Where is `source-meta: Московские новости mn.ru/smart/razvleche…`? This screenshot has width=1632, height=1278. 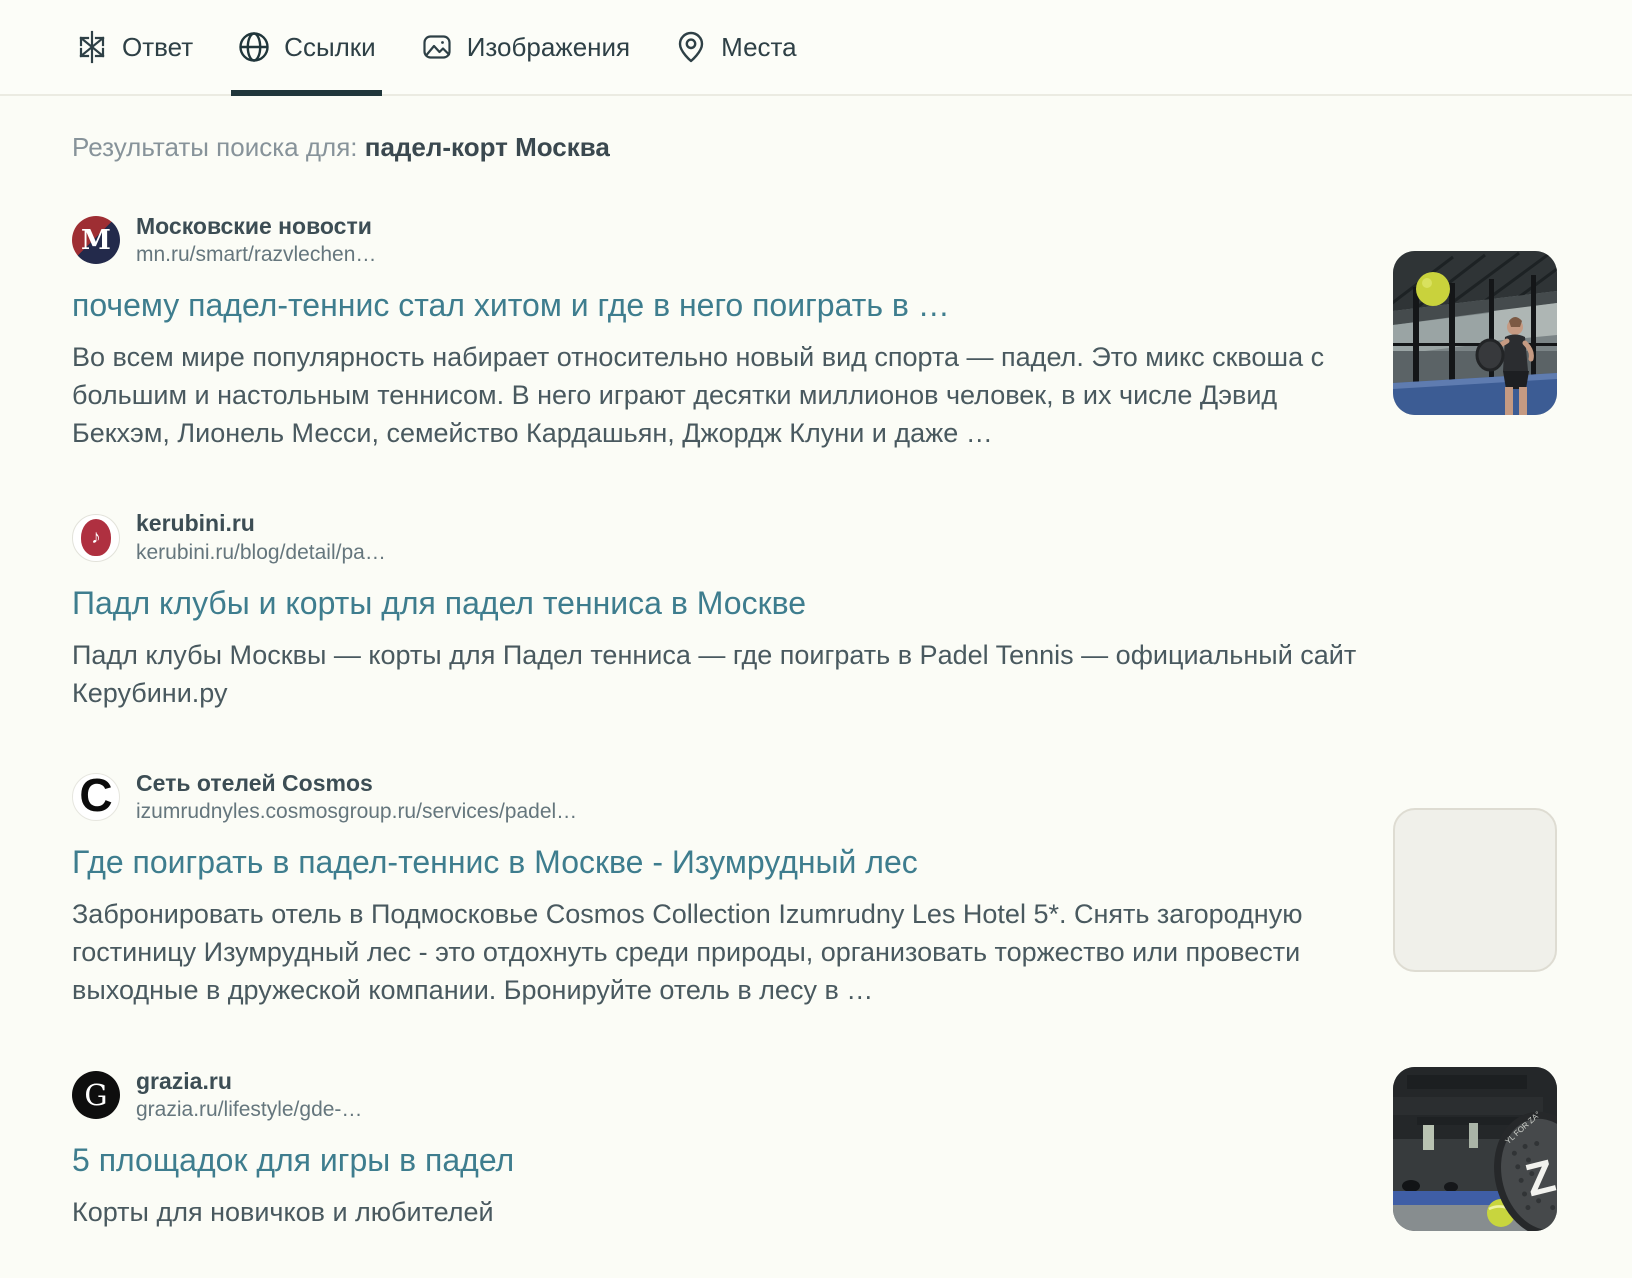
source-meta: Московские новости mn.ru/smart/razvleche… is located at coordinates (256, 240).